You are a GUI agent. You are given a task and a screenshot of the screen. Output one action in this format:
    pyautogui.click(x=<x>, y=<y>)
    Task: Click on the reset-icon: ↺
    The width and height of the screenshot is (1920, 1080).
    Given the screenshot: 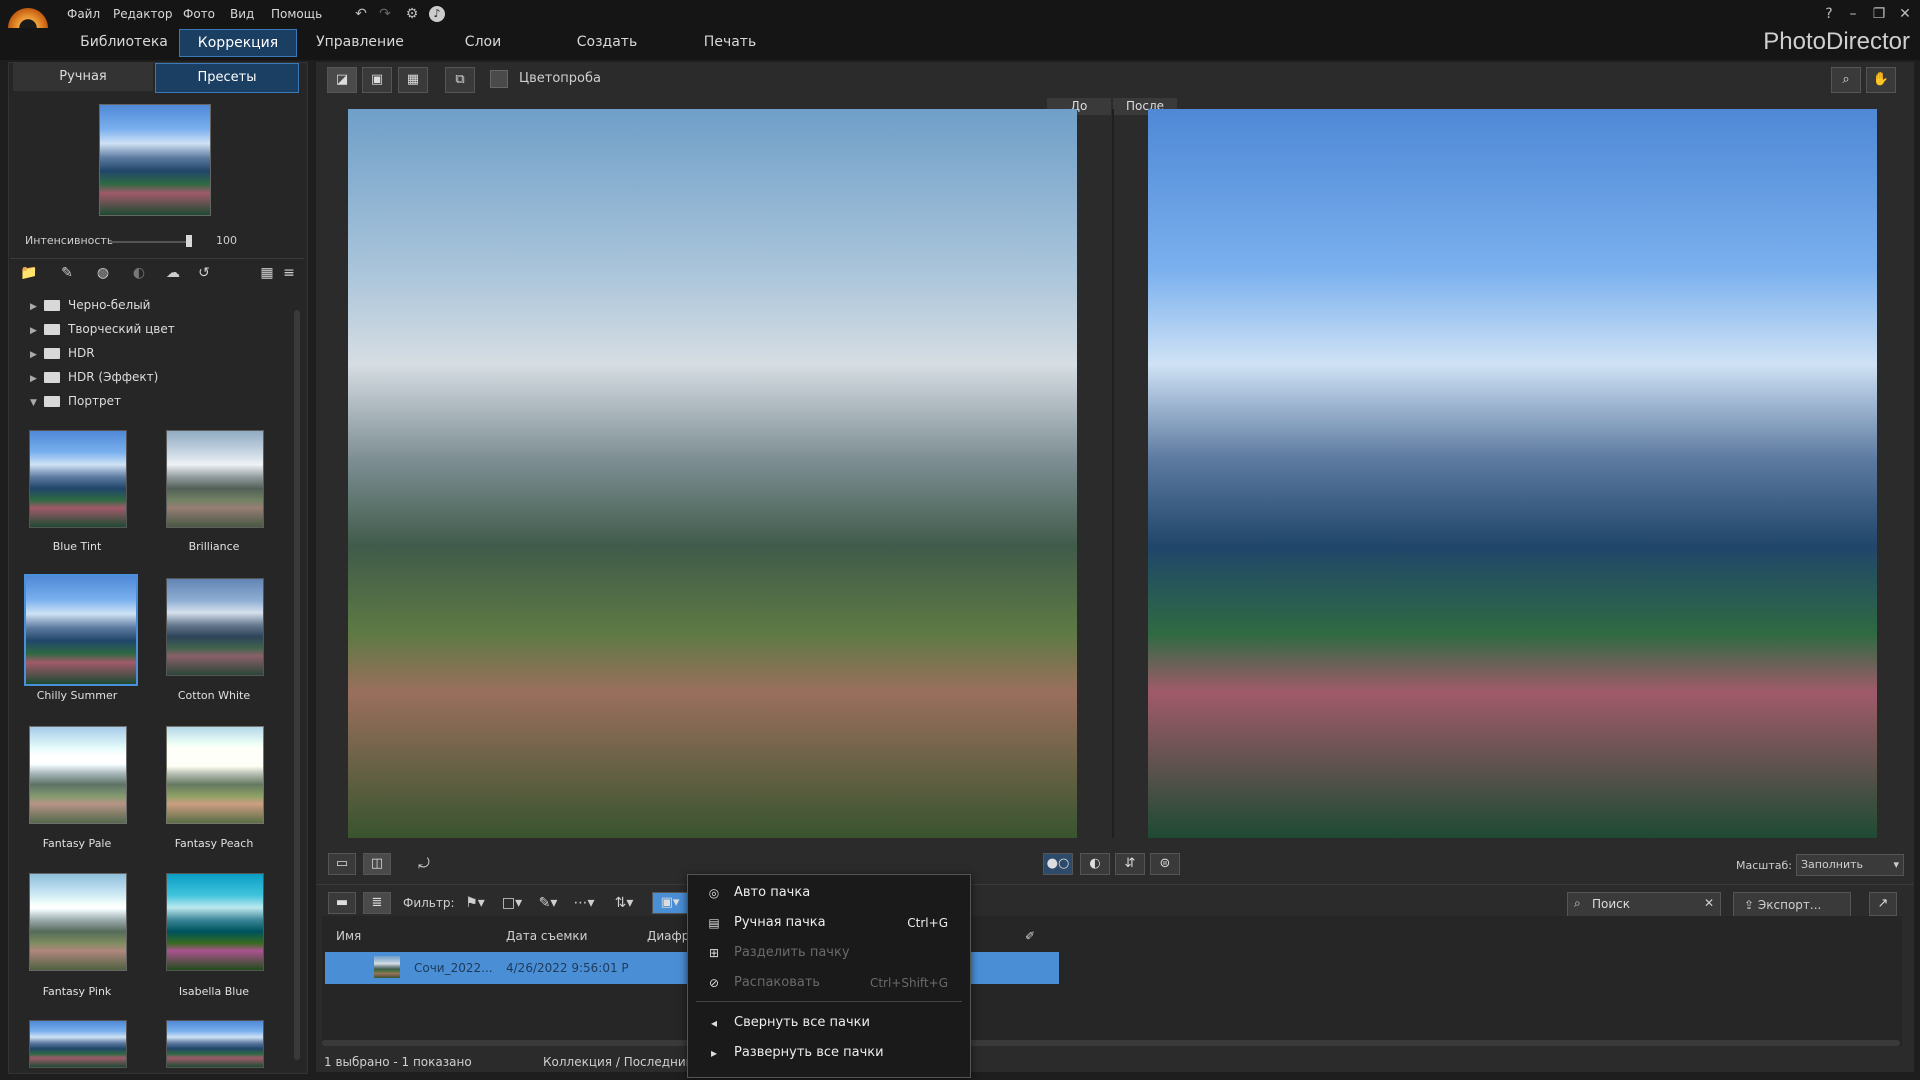 What is the action you would take?
    pyautogui.click(x=204, y=273)
    